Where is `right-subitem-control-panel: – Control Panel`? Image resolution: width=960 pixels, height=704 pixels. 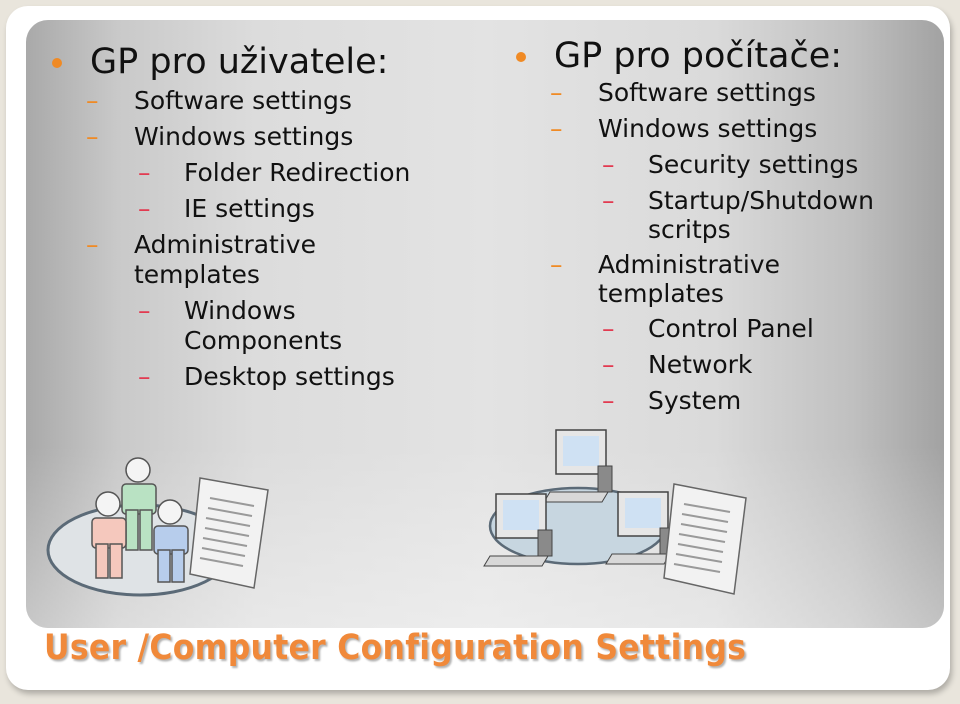
right-subitem-control-panel: – Control Panel is located at coordinates (708, 328).